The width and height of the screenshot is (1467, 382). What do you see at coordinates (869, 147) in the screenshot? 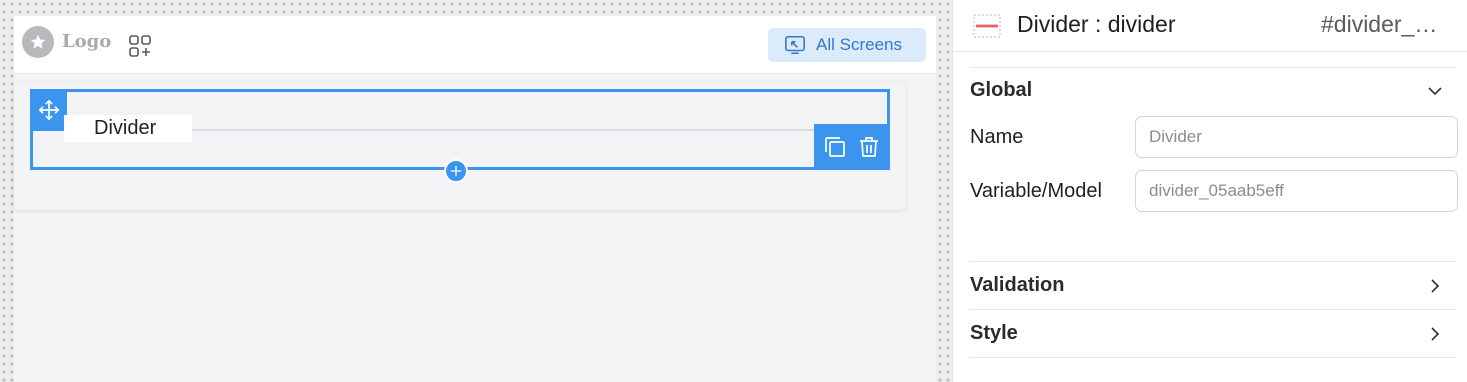
I see `trash-icon` at bounding box center [869, 147].